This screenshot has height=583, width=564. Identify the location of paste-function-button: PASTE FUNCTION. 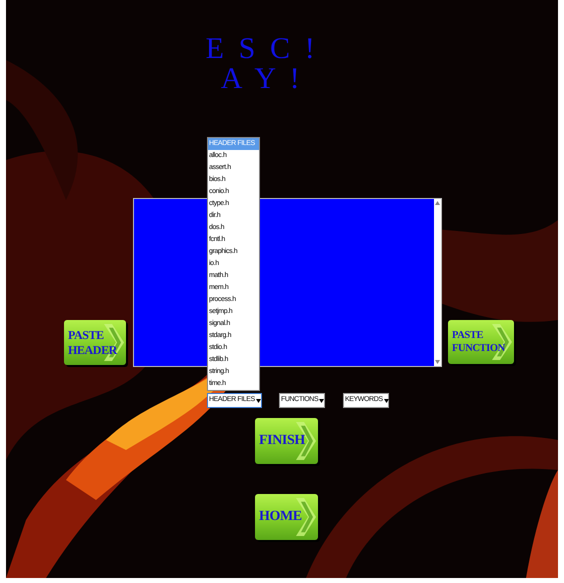
(481, 342).